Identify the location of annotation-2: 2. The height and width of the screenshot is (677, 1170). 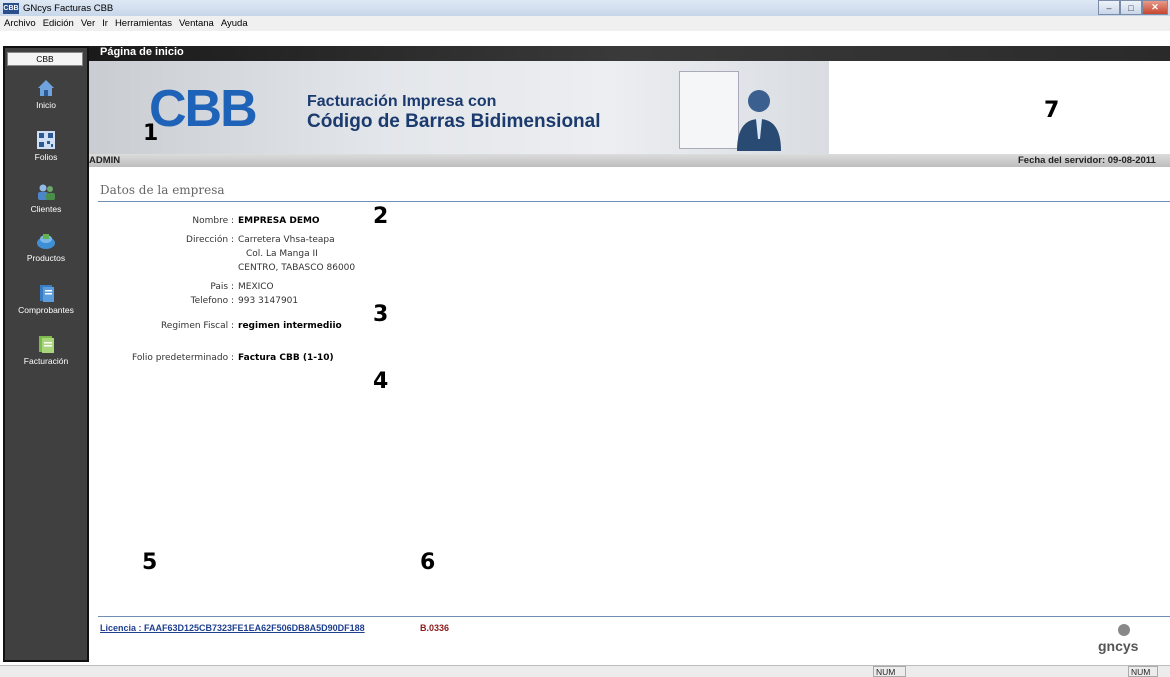
(381, 216).